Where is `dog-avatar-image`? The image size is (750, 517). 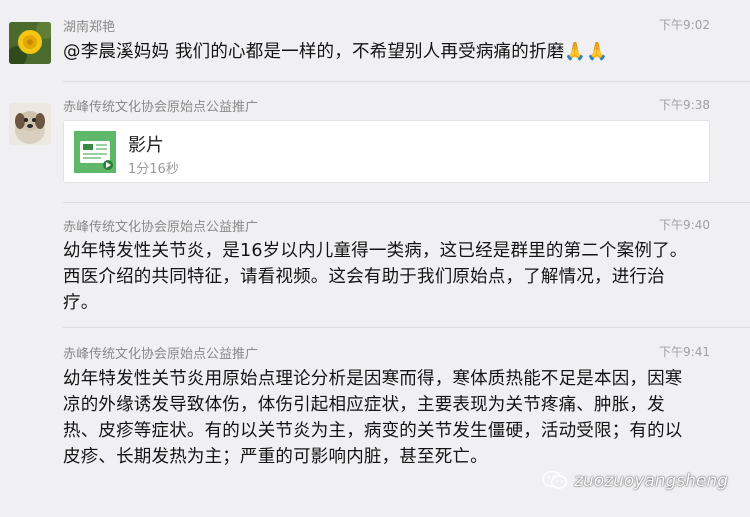
dog-avatar-image is located at coordinates (30, 124).